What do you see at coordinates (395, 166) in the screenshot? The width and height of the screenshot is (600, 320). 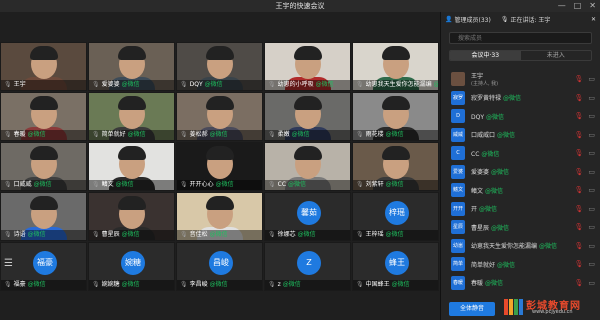 I see `video-tile-t15: 🎙 刘紫轩 @微信` at bounding box center [395, 166].